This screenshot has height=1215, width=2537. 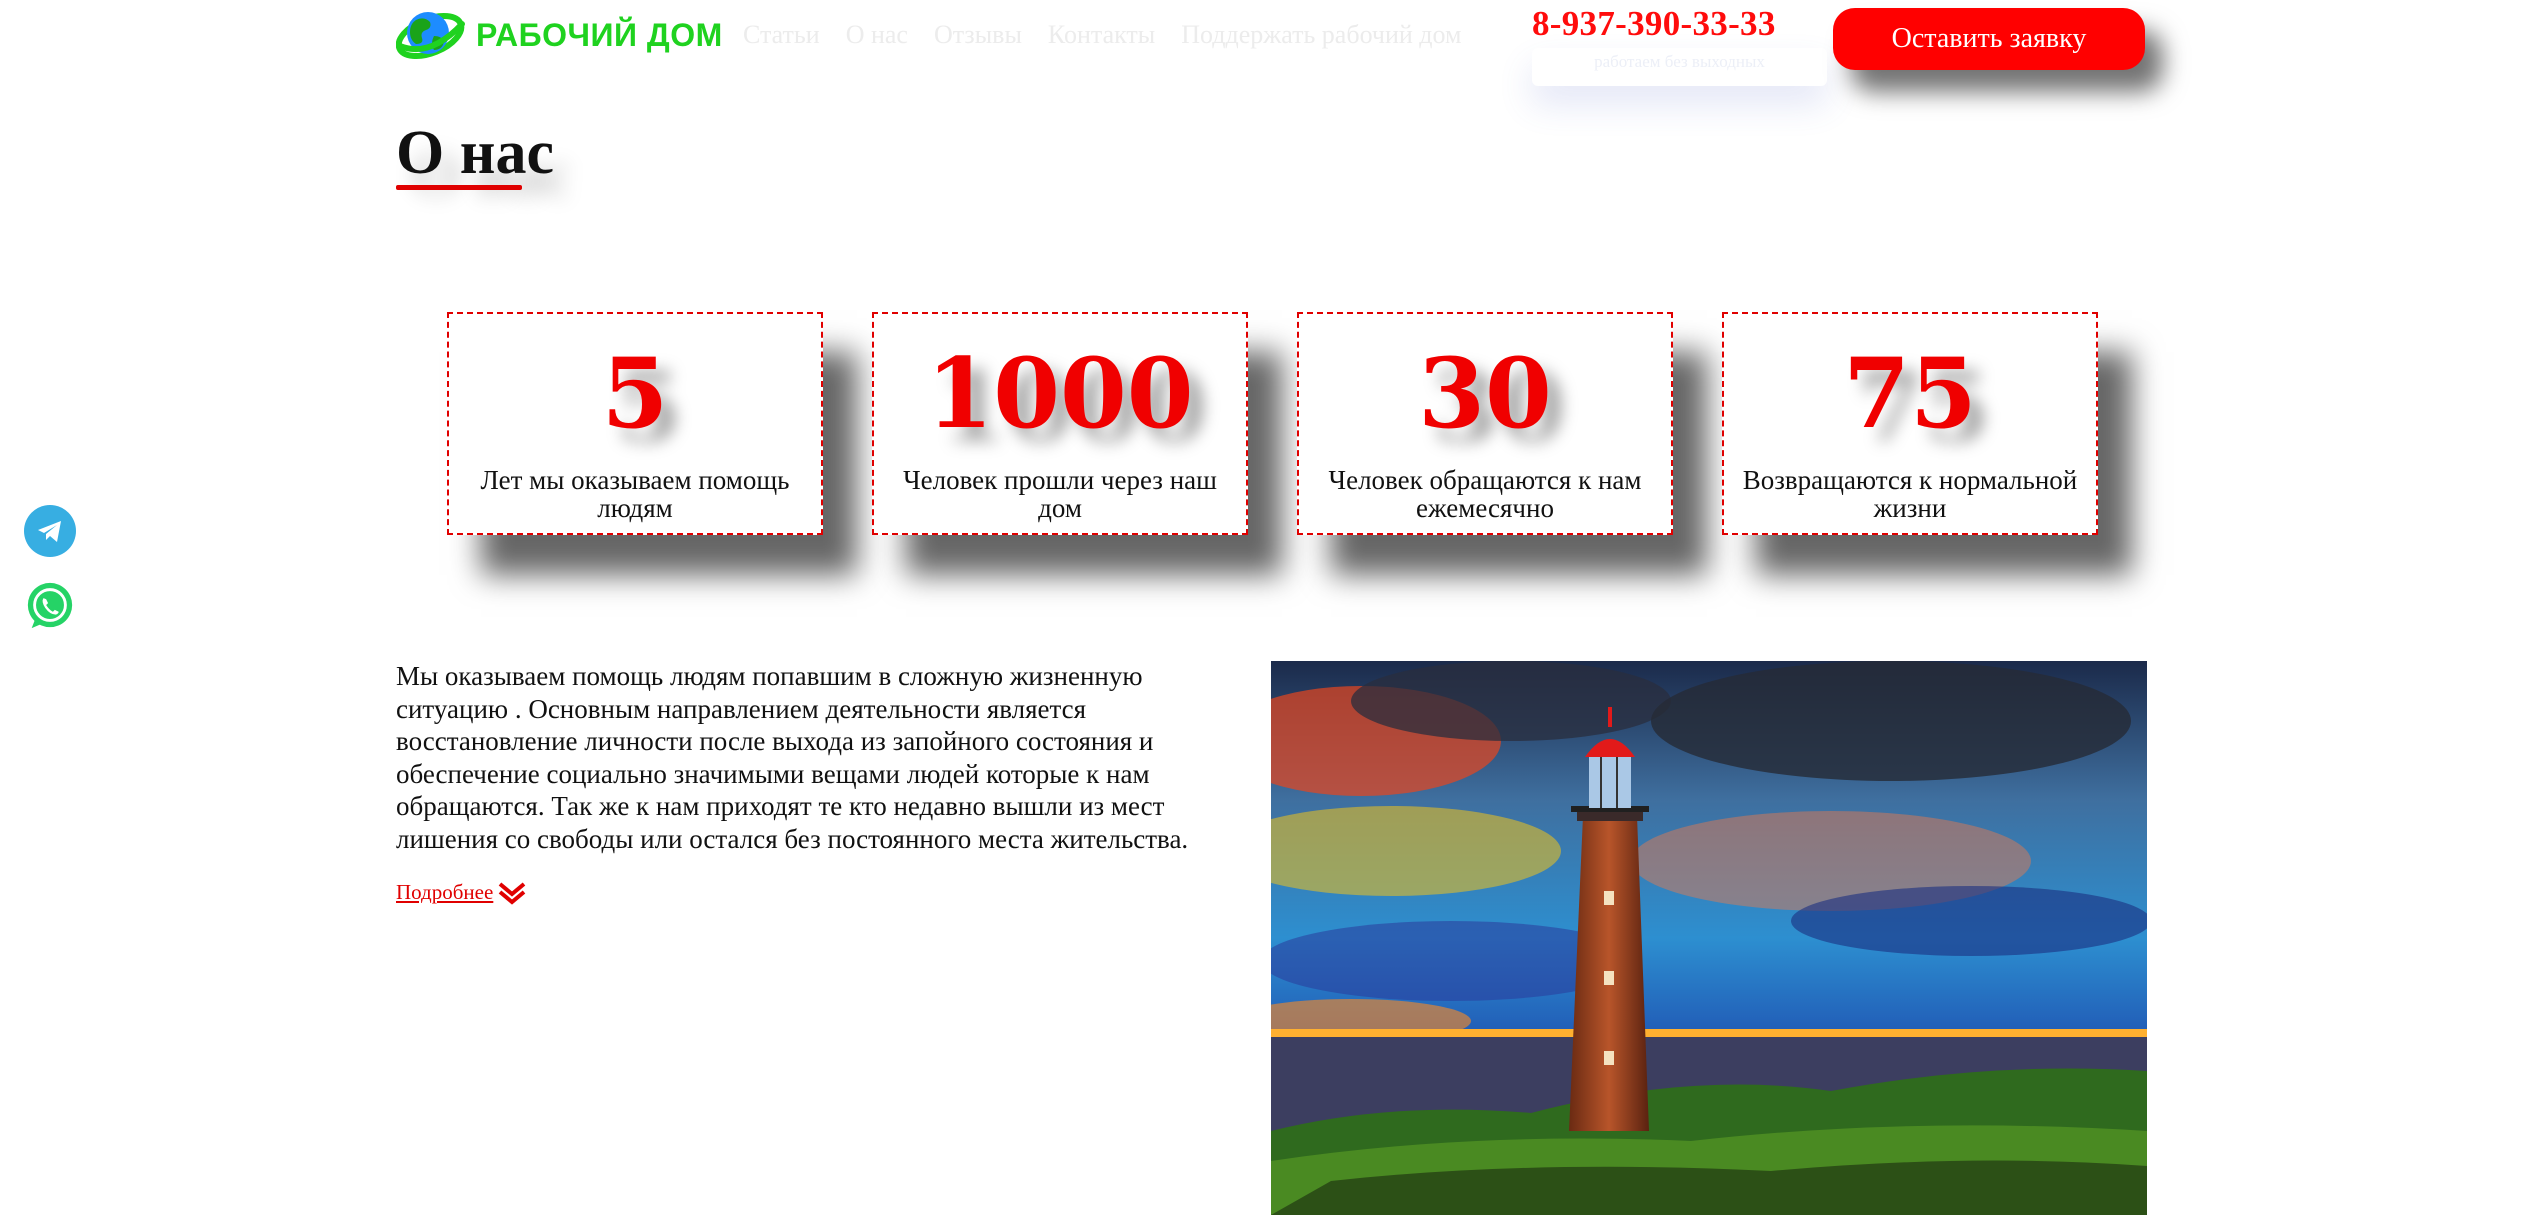 I want to click on stat-label: Человек прошли через наш дом, so click(x=1060, y=494).